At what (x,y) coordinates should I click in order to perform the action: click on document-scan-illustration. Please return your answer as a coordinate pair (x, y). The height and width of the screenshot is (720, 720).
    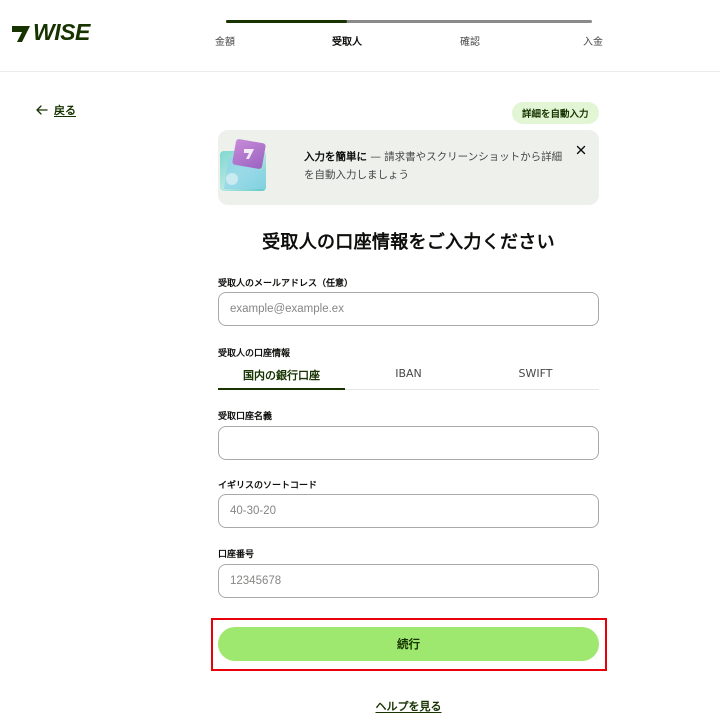
    Looking at the image, I should click on (243, 165).